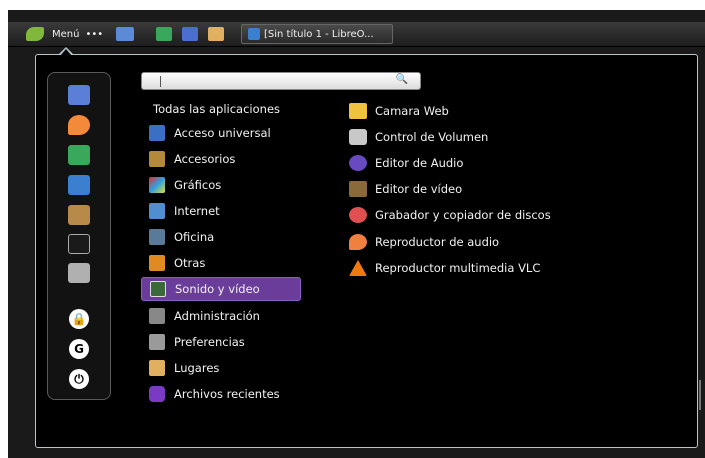  I want to click on category-label: Acceso universal, so click(222, 133).